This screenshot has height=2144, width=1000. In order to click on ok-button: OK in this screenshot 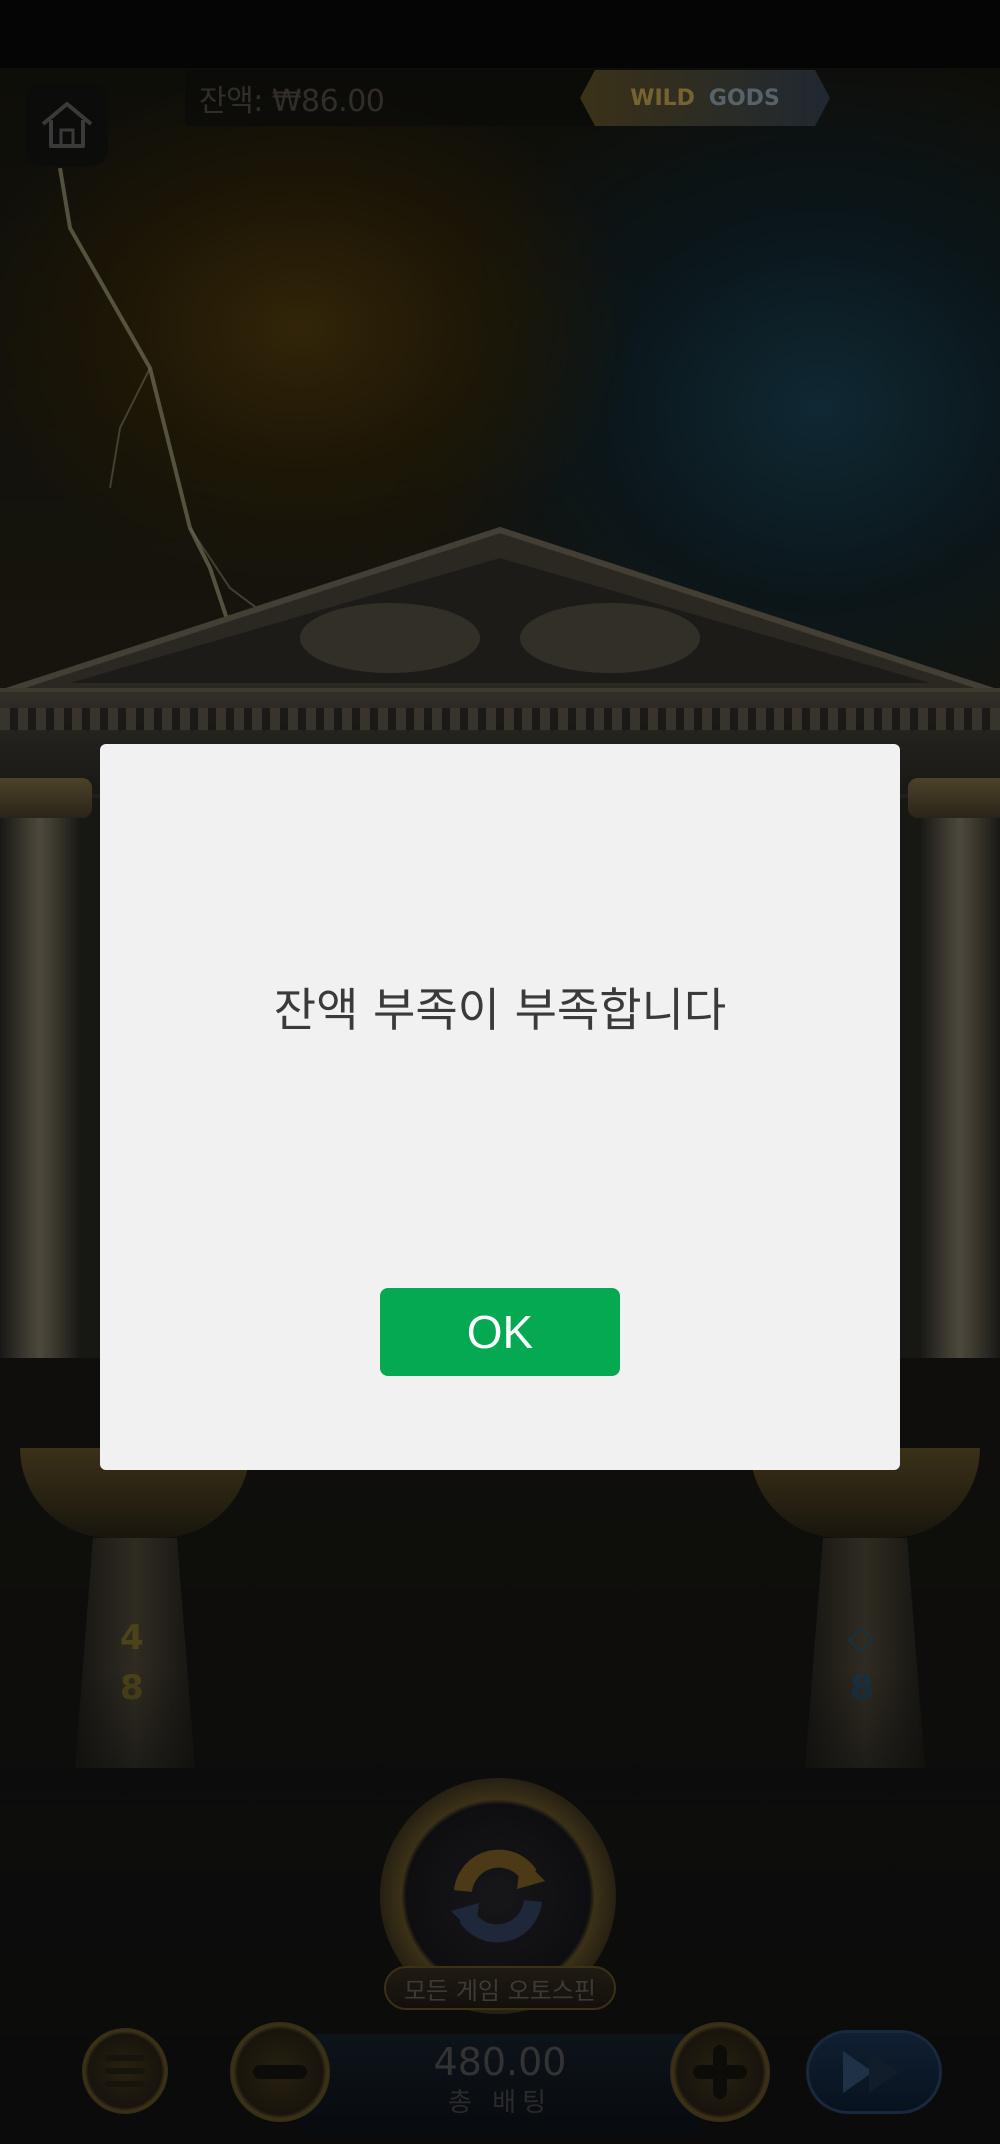, I will do `click(500, 1332)`.